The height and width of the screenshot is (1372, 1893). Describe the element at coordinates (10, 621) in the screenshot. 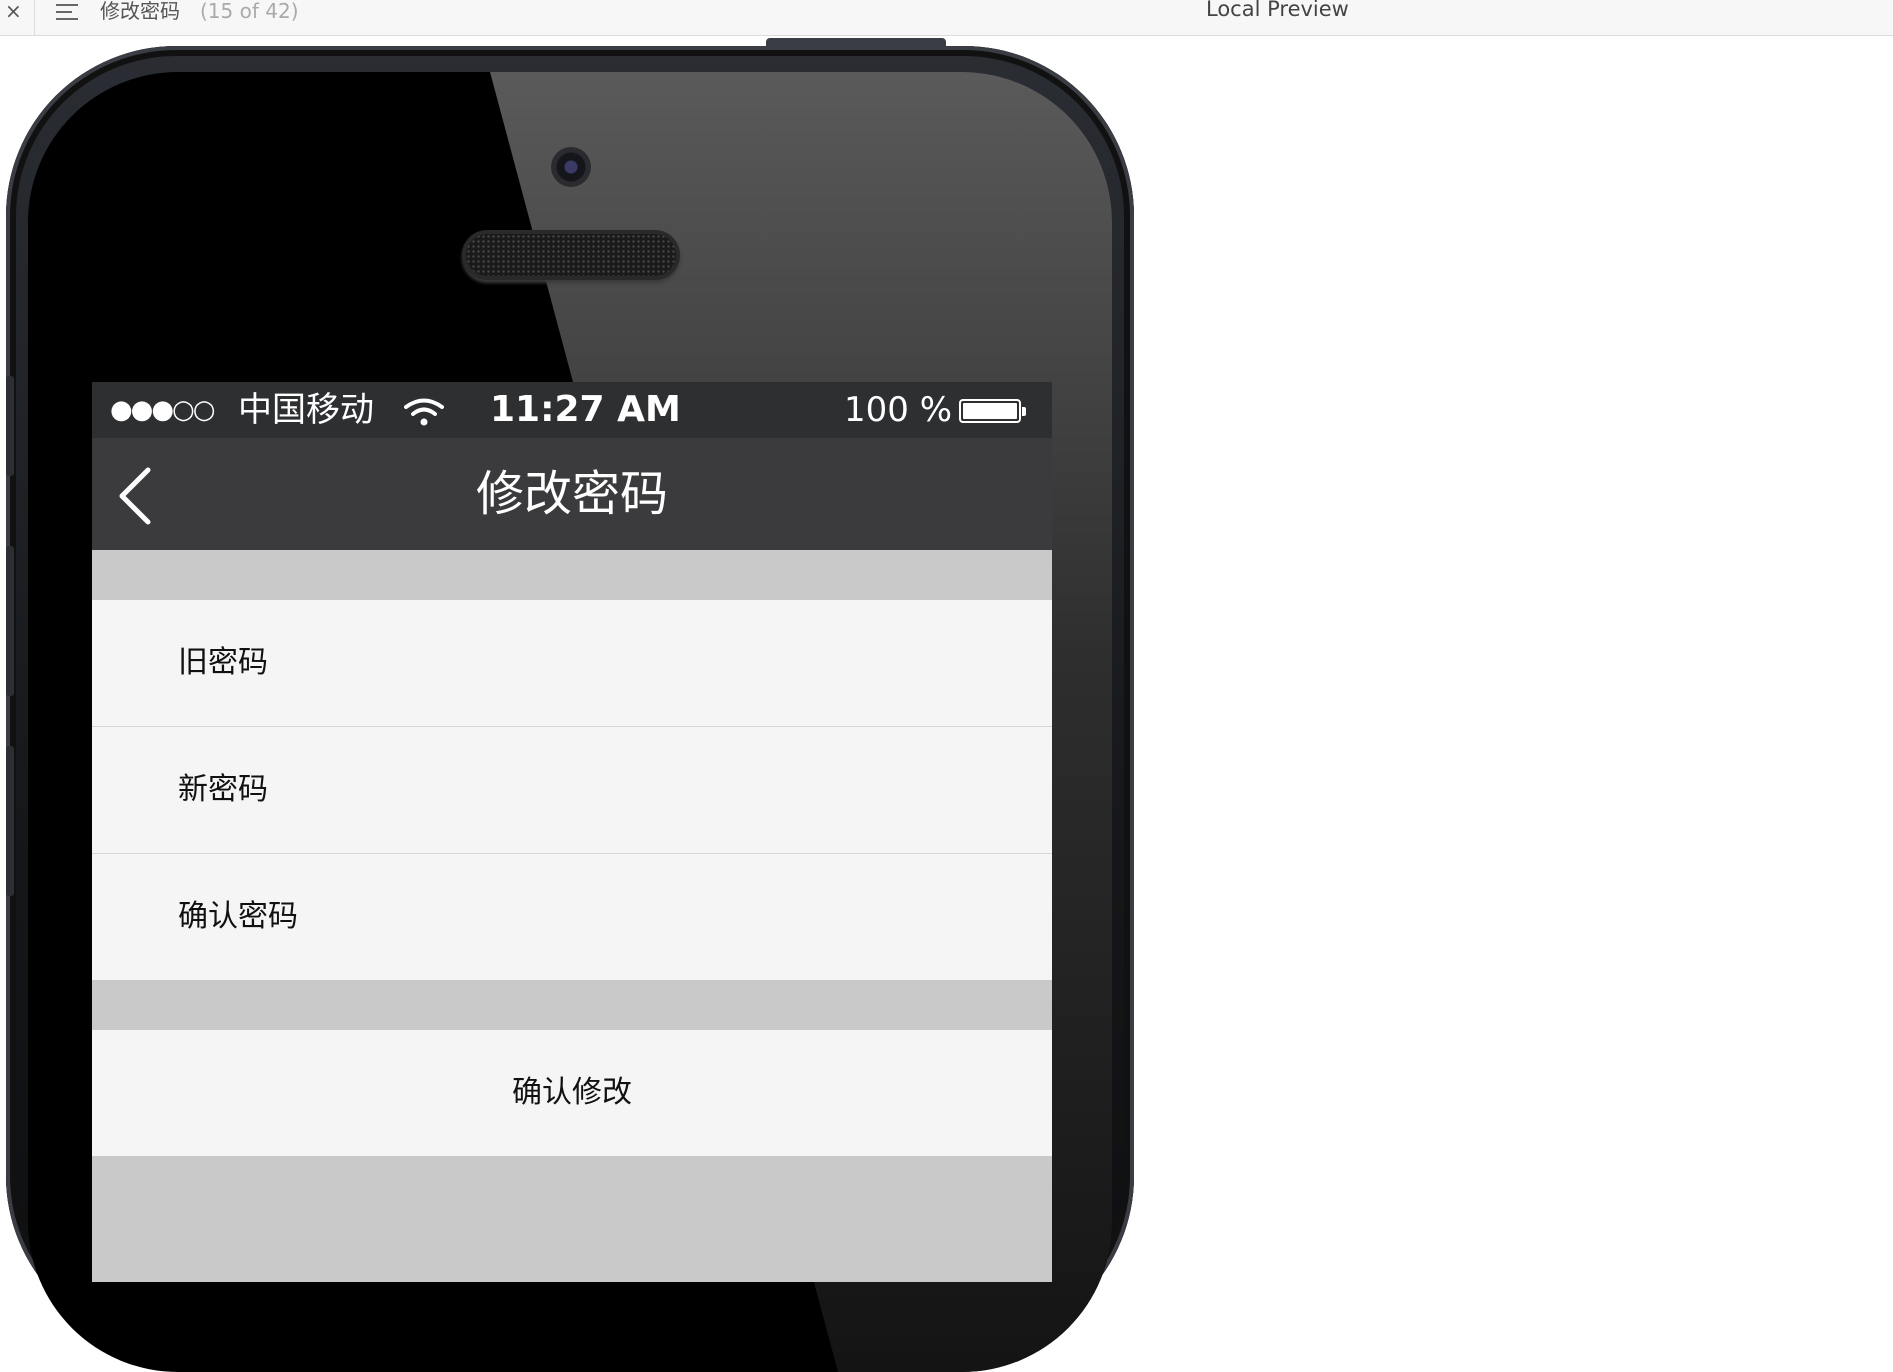

I see `phone-volume-up` at that location.